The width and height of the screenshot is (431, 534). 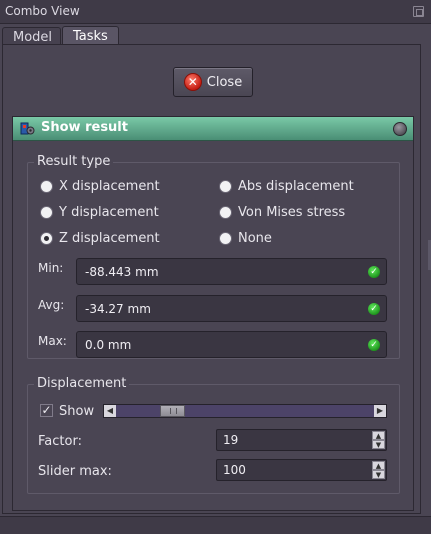 I want to click on close-button: ✕ Close, so click(x=213, y=82).